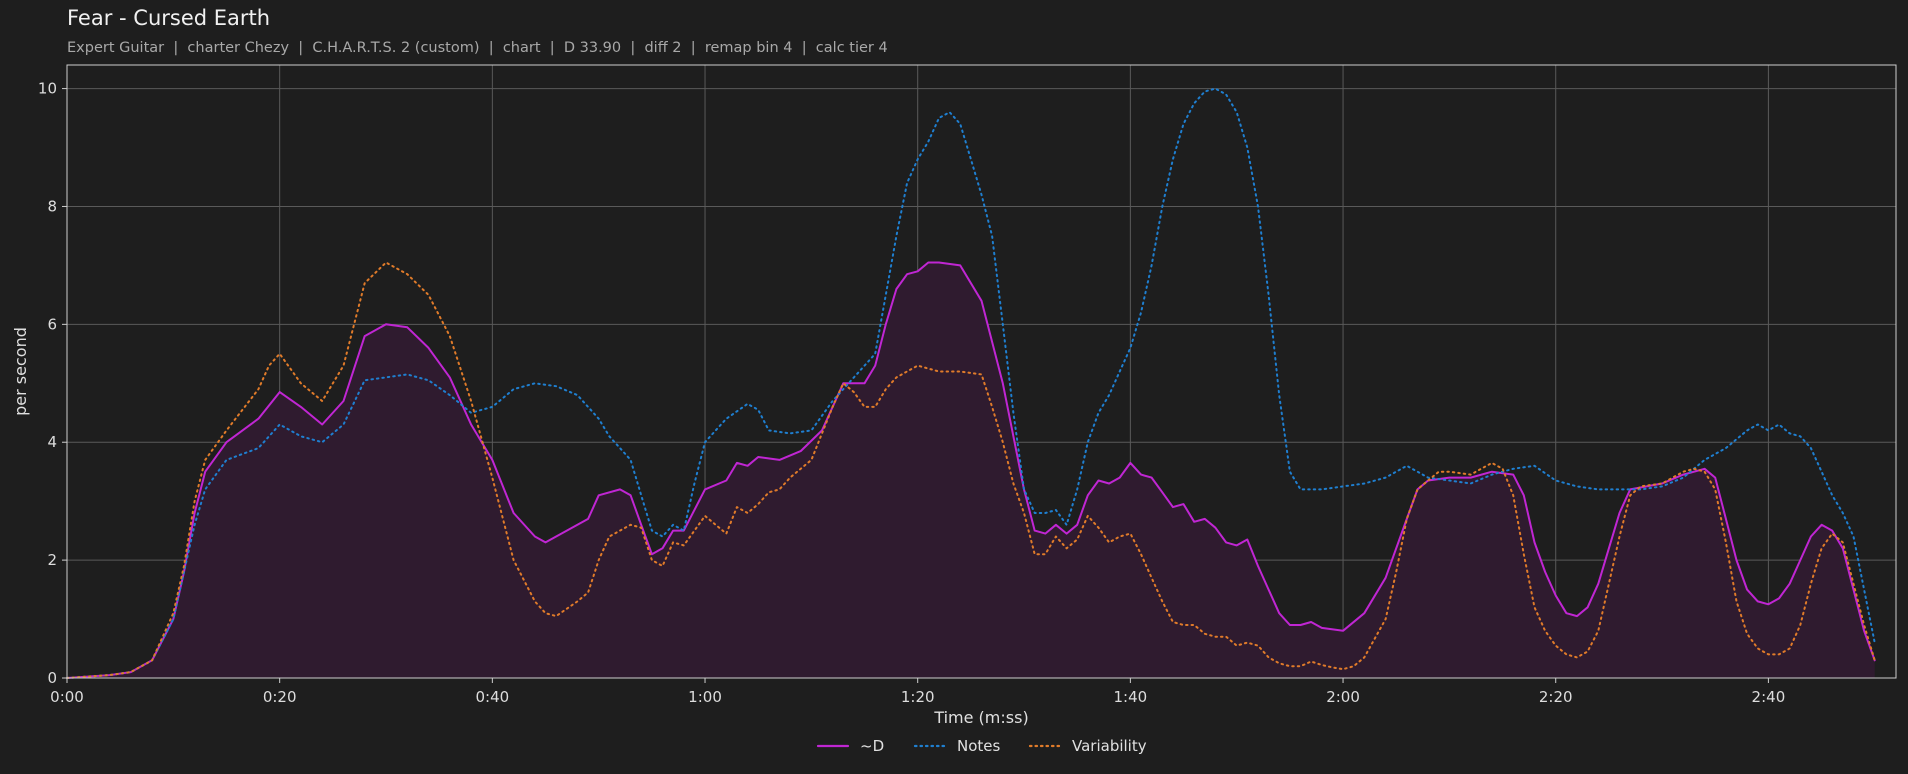  What do you see at coordinates (52, 442) in the screenshot?
I see `y-tick-label: 4` at bounding box center [52, 442].